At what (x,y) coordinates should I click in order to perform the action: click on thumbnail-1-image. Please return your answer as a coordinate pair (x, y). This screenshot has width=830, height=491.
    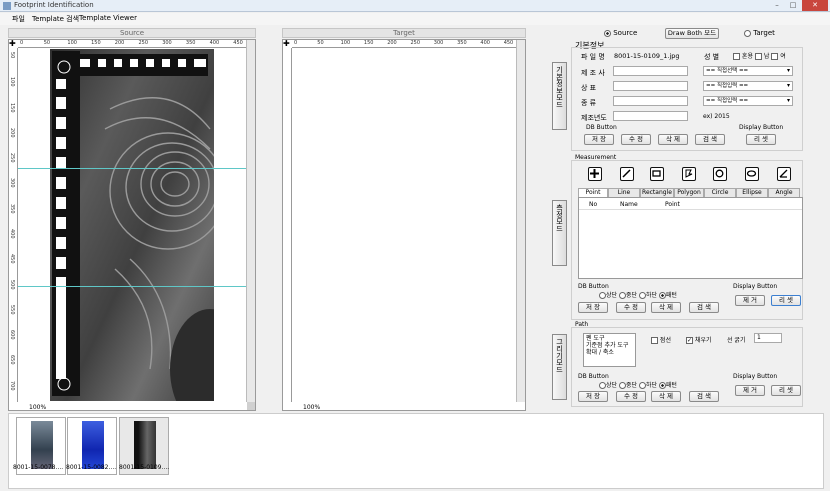
    Looking at the image, I should click on (42, 445).